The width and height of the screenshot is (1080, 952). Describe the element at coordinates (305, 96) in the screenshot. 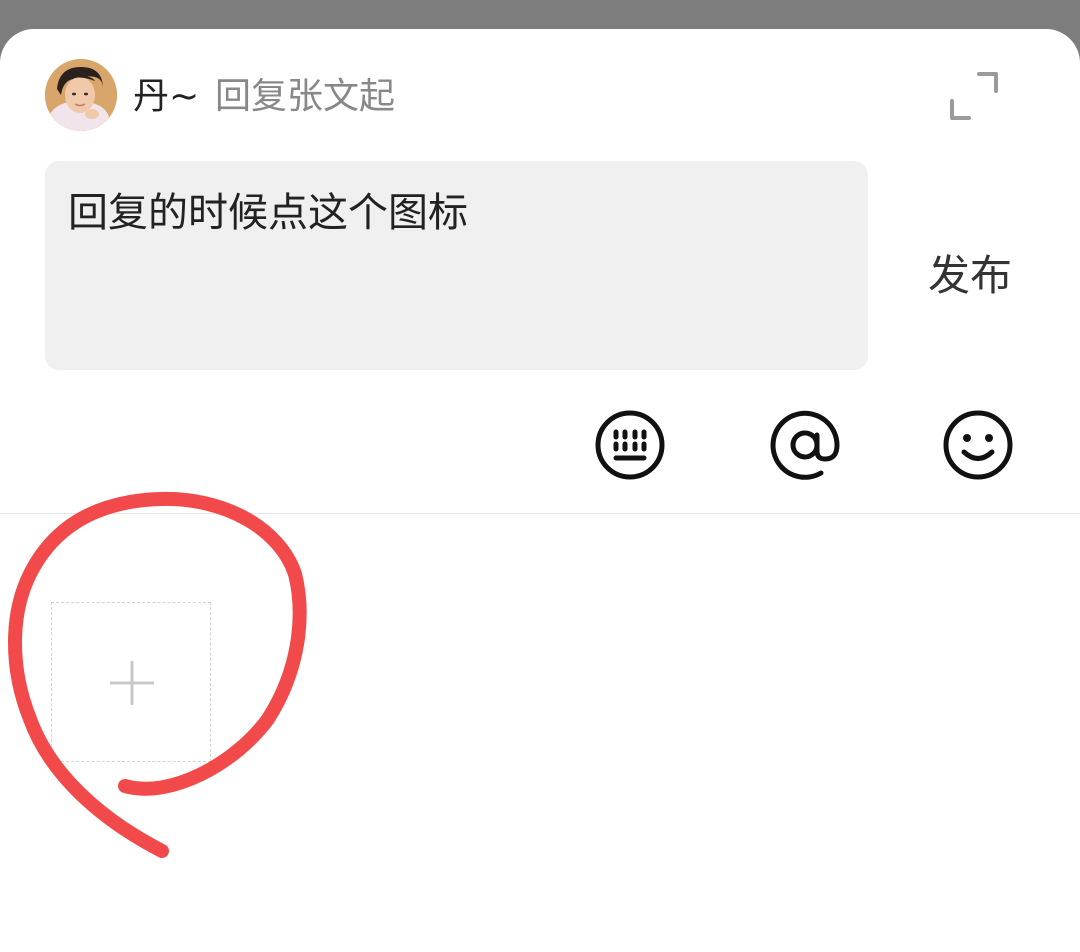

I see `reply-target: 回复张文起` at that location.